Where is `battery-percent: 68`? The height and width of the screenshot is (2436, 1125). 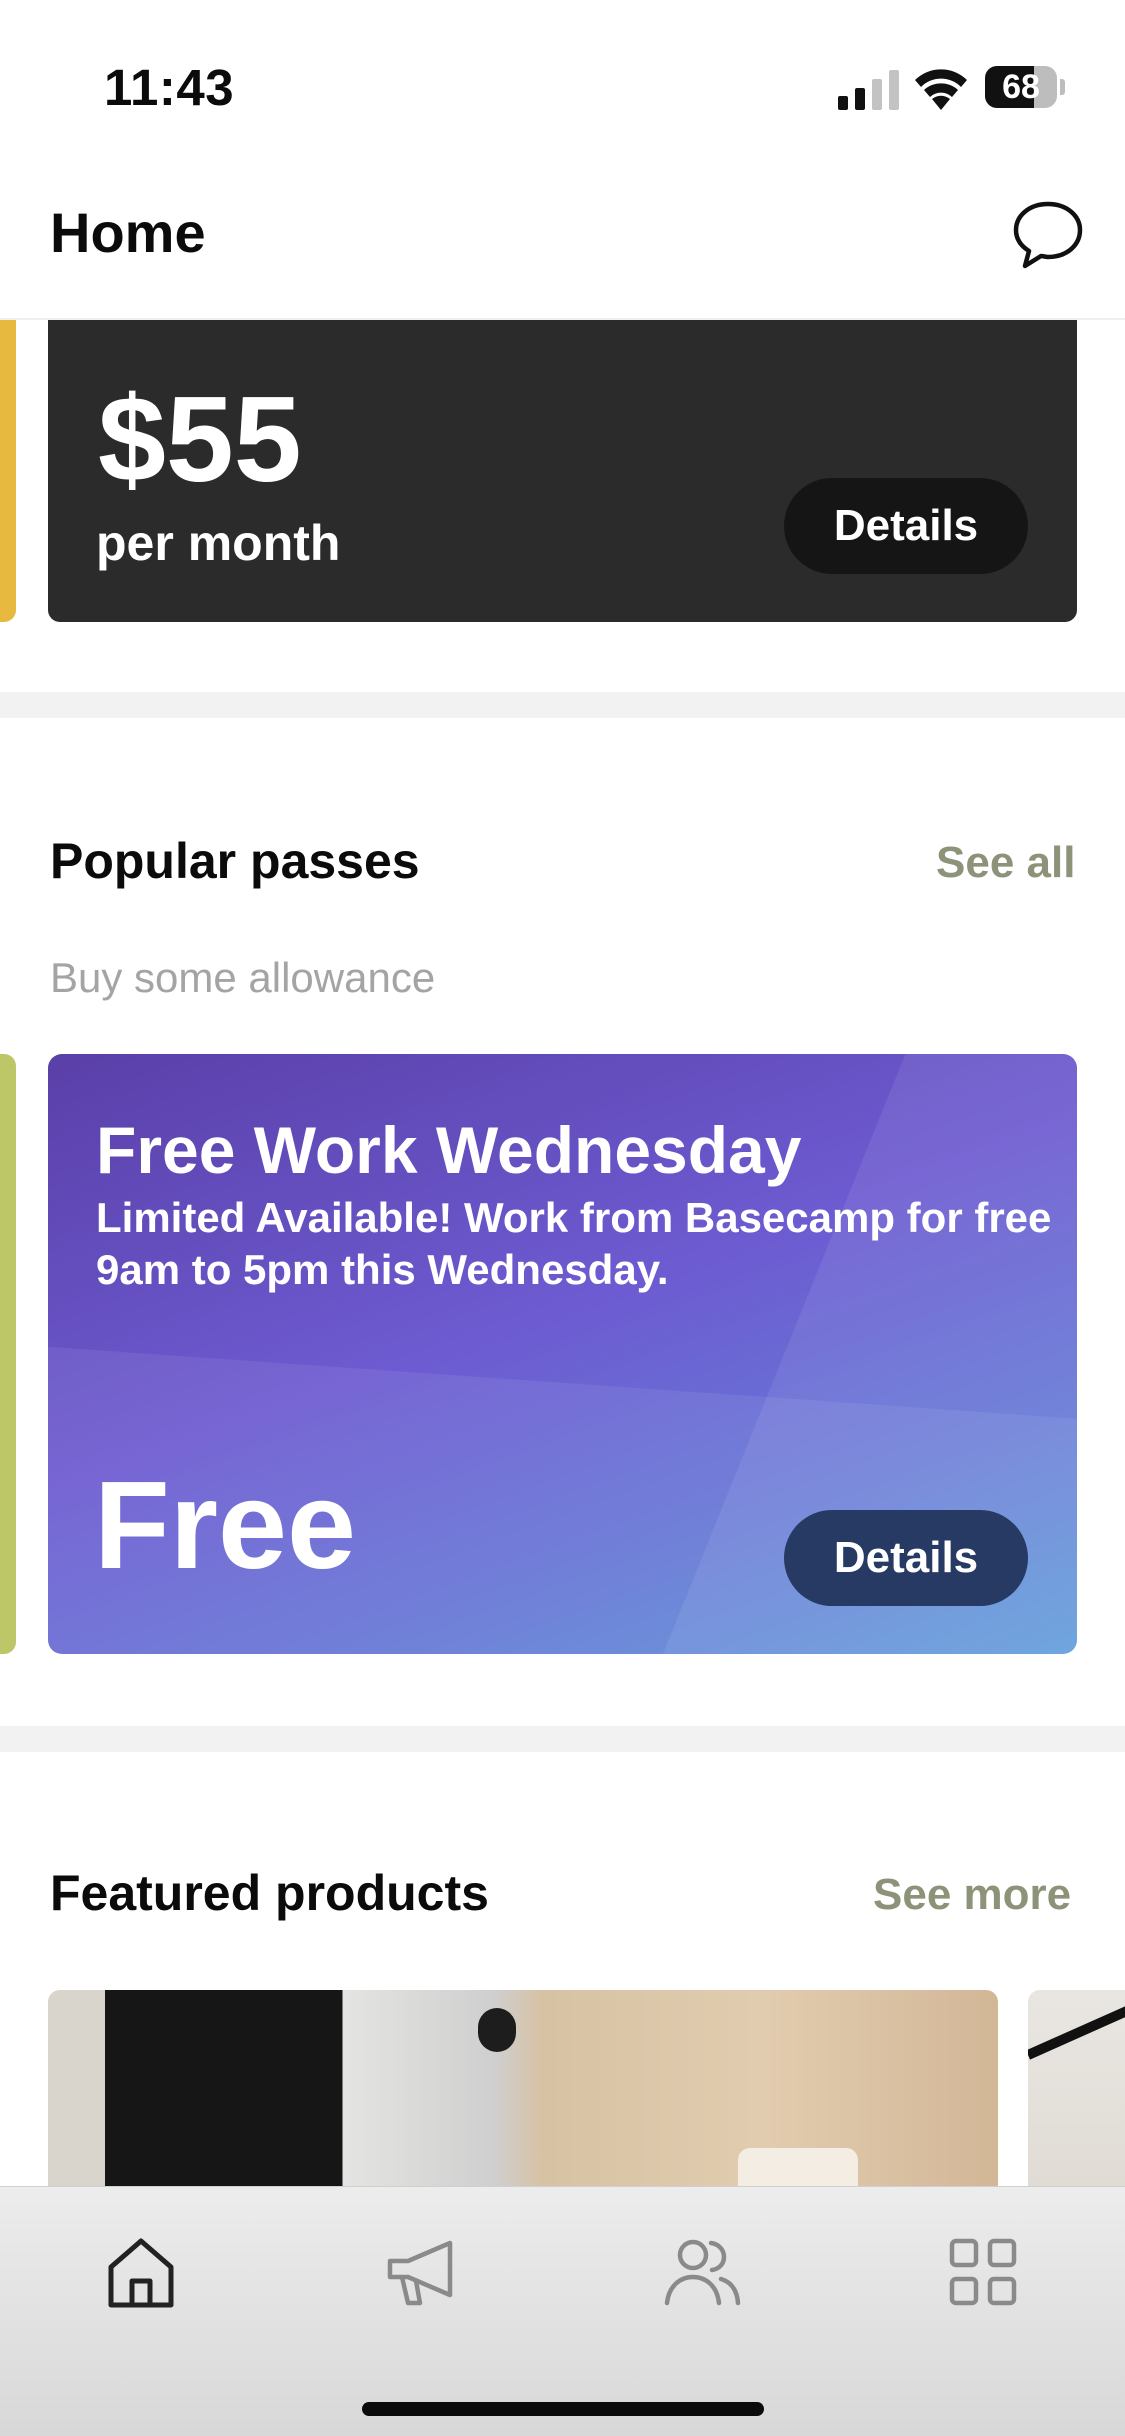 battery-percent: 68 is located at coordinates (1021, 87).